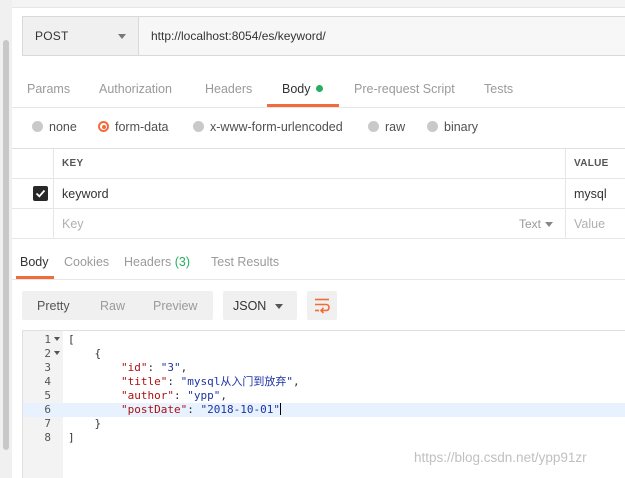 The width and height of the screenshot is (625, 478). I want to click on key-placeholder: Key, so click(73, 224).